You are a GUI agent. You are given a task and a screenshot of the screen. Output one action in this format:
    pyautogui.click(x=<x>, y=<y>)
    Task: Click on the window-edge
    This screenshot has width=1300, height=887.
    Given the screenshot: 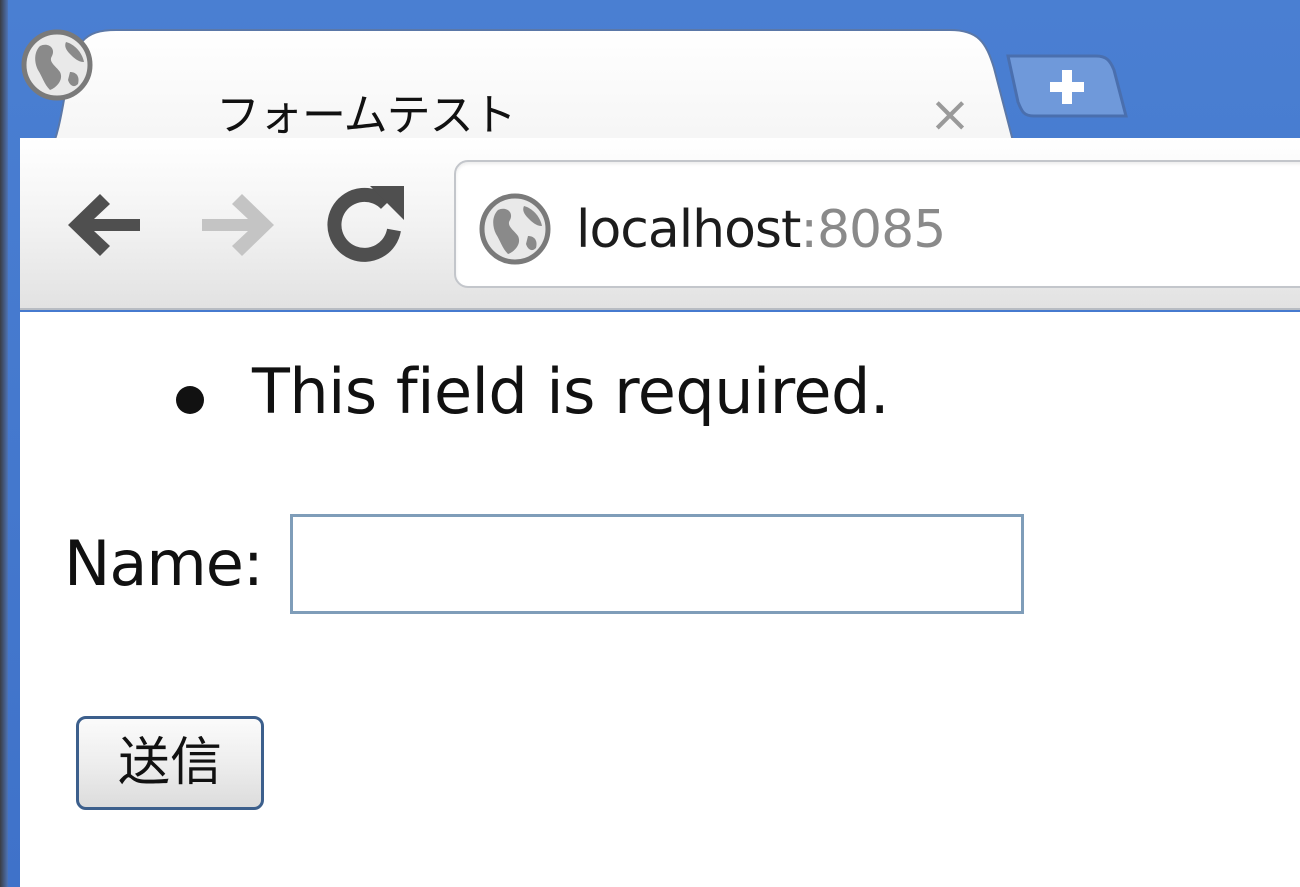 What is the action you would take?
    pyautogui.click(x=4, y=443)
    